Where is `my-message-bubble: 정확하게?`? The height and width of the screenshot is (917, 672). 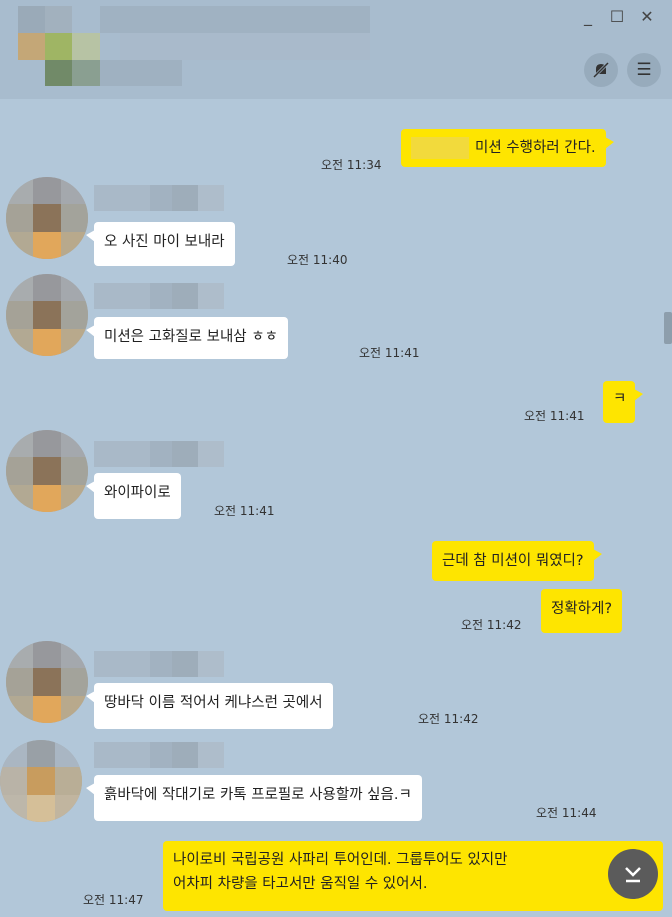
my-message-bubble: 정확하게? is located at coordinates (582, 611).